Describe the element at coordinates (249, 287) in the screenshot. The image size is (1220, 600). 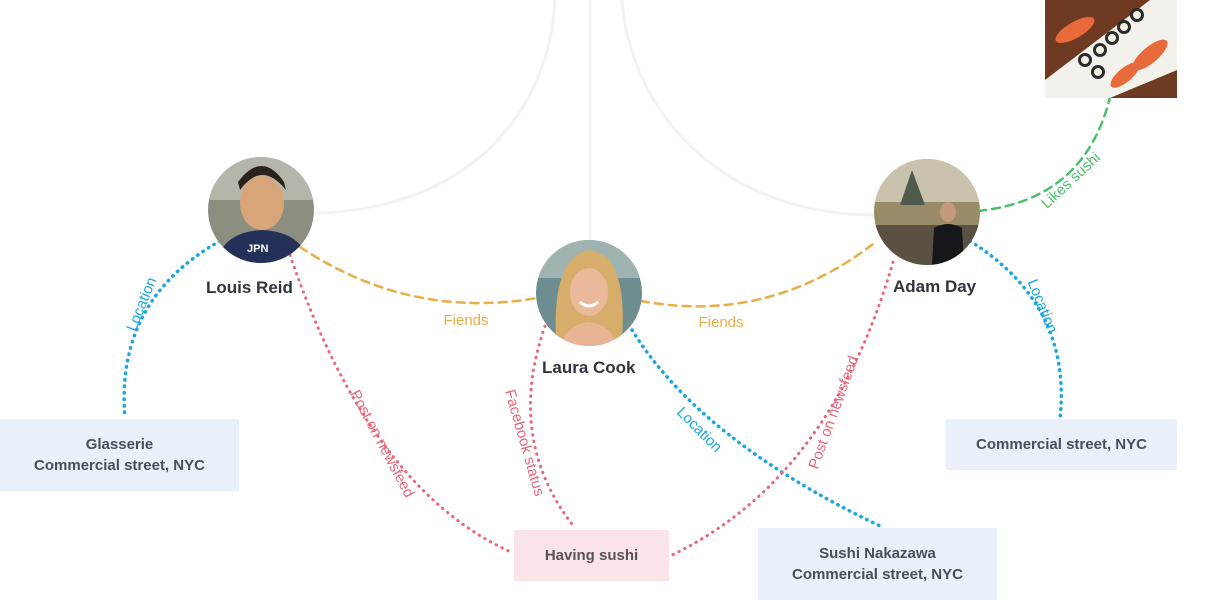
I see `name-louis-reid: Louis Reid` at that location.